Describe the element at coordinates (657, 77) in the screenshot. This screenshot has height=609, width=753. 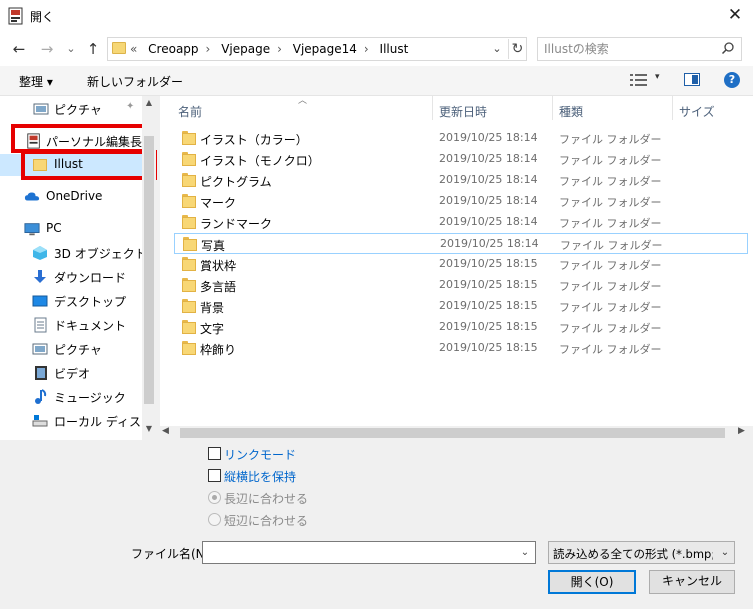
I see `chevron-down-icon: ▾` at that location.